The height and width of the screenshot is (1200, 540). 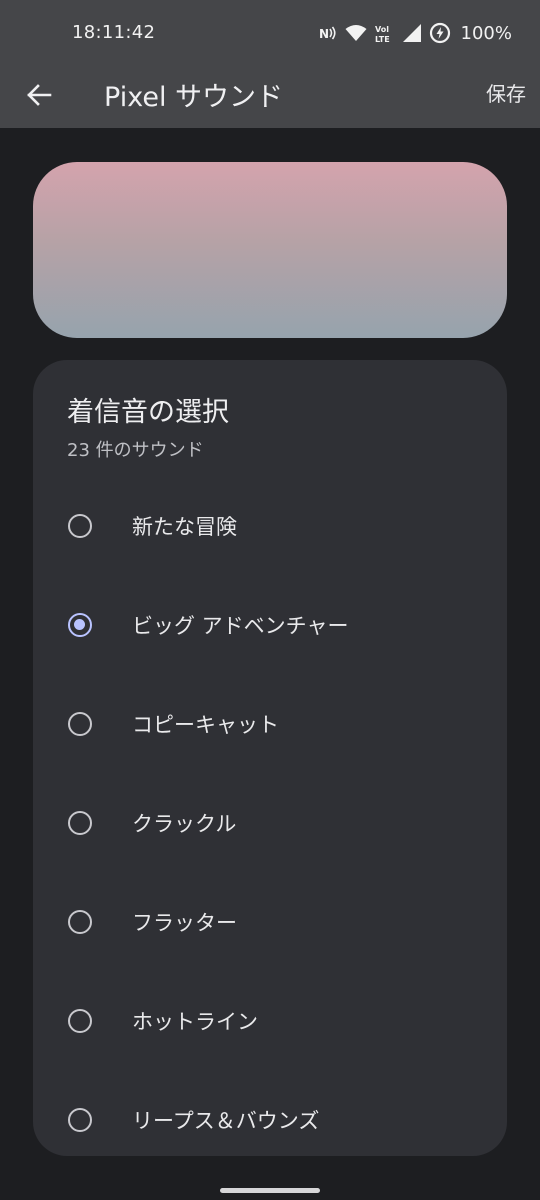 I want to click on back-button, so click(x=39, y=97).